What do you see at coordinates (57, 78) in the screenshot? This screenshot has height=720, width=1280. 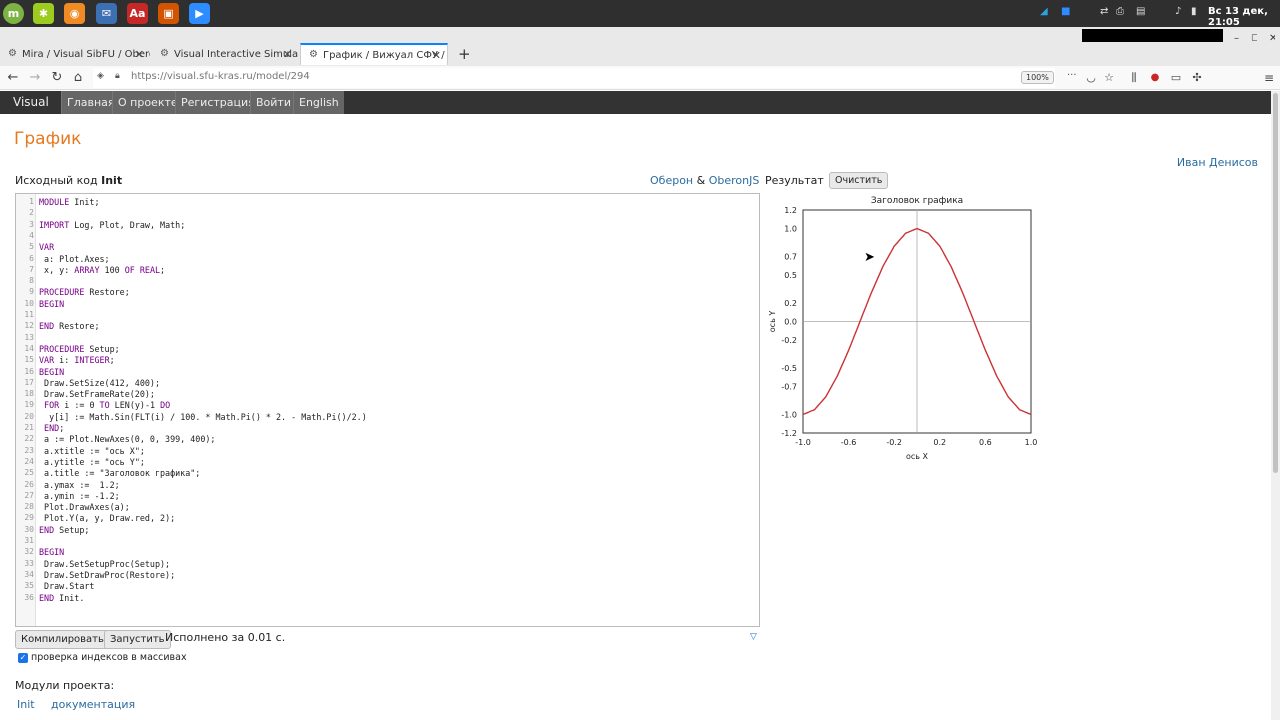 I see `reload-icon: ↻` at bounding box center [57, 78].